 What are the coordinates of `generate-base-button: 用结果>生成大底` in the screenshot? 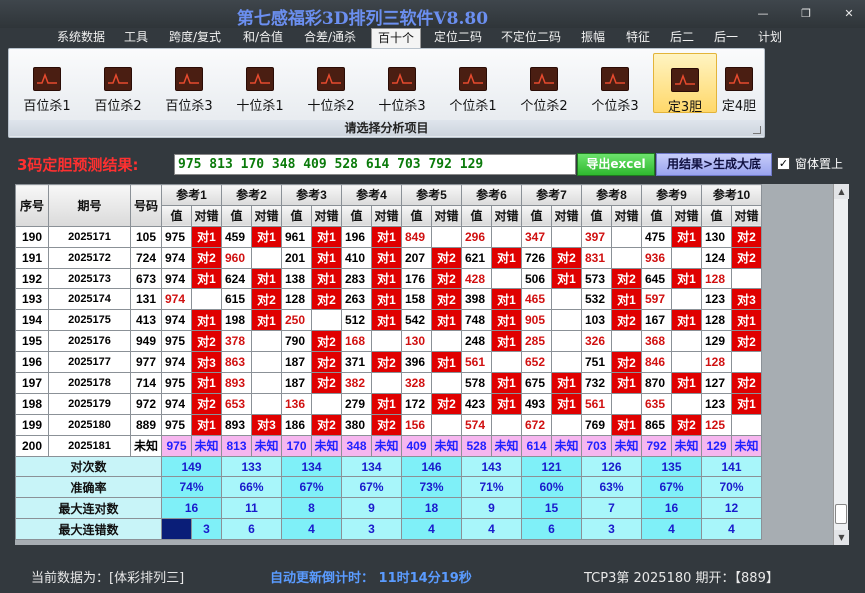 It's located at (714, 164).